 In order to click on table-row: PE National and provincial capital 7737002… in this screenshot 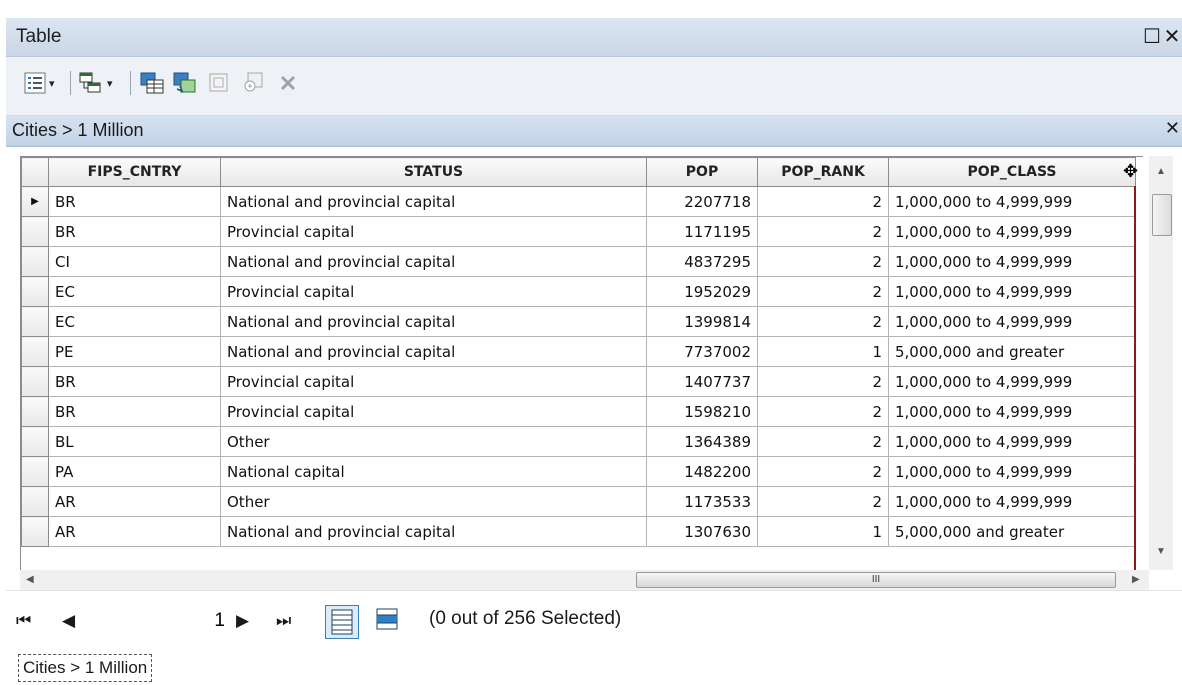, I will do `click(578, 351)`.